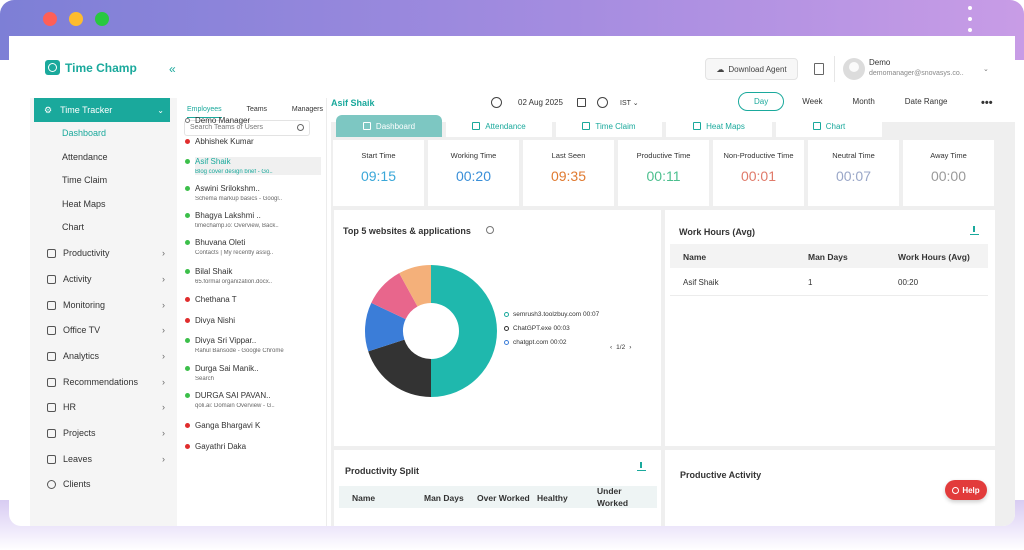 This screenshot has height=550, width=1024. Describe the element at coordinates (187, 161) in the screenshot. I see `status-dot-icon` at that location.